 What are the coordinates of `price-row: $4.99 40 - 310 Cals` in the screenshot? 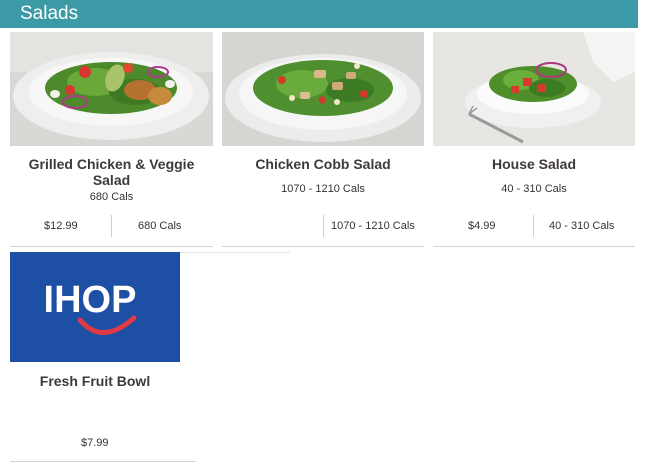 It's located at (534, 226).